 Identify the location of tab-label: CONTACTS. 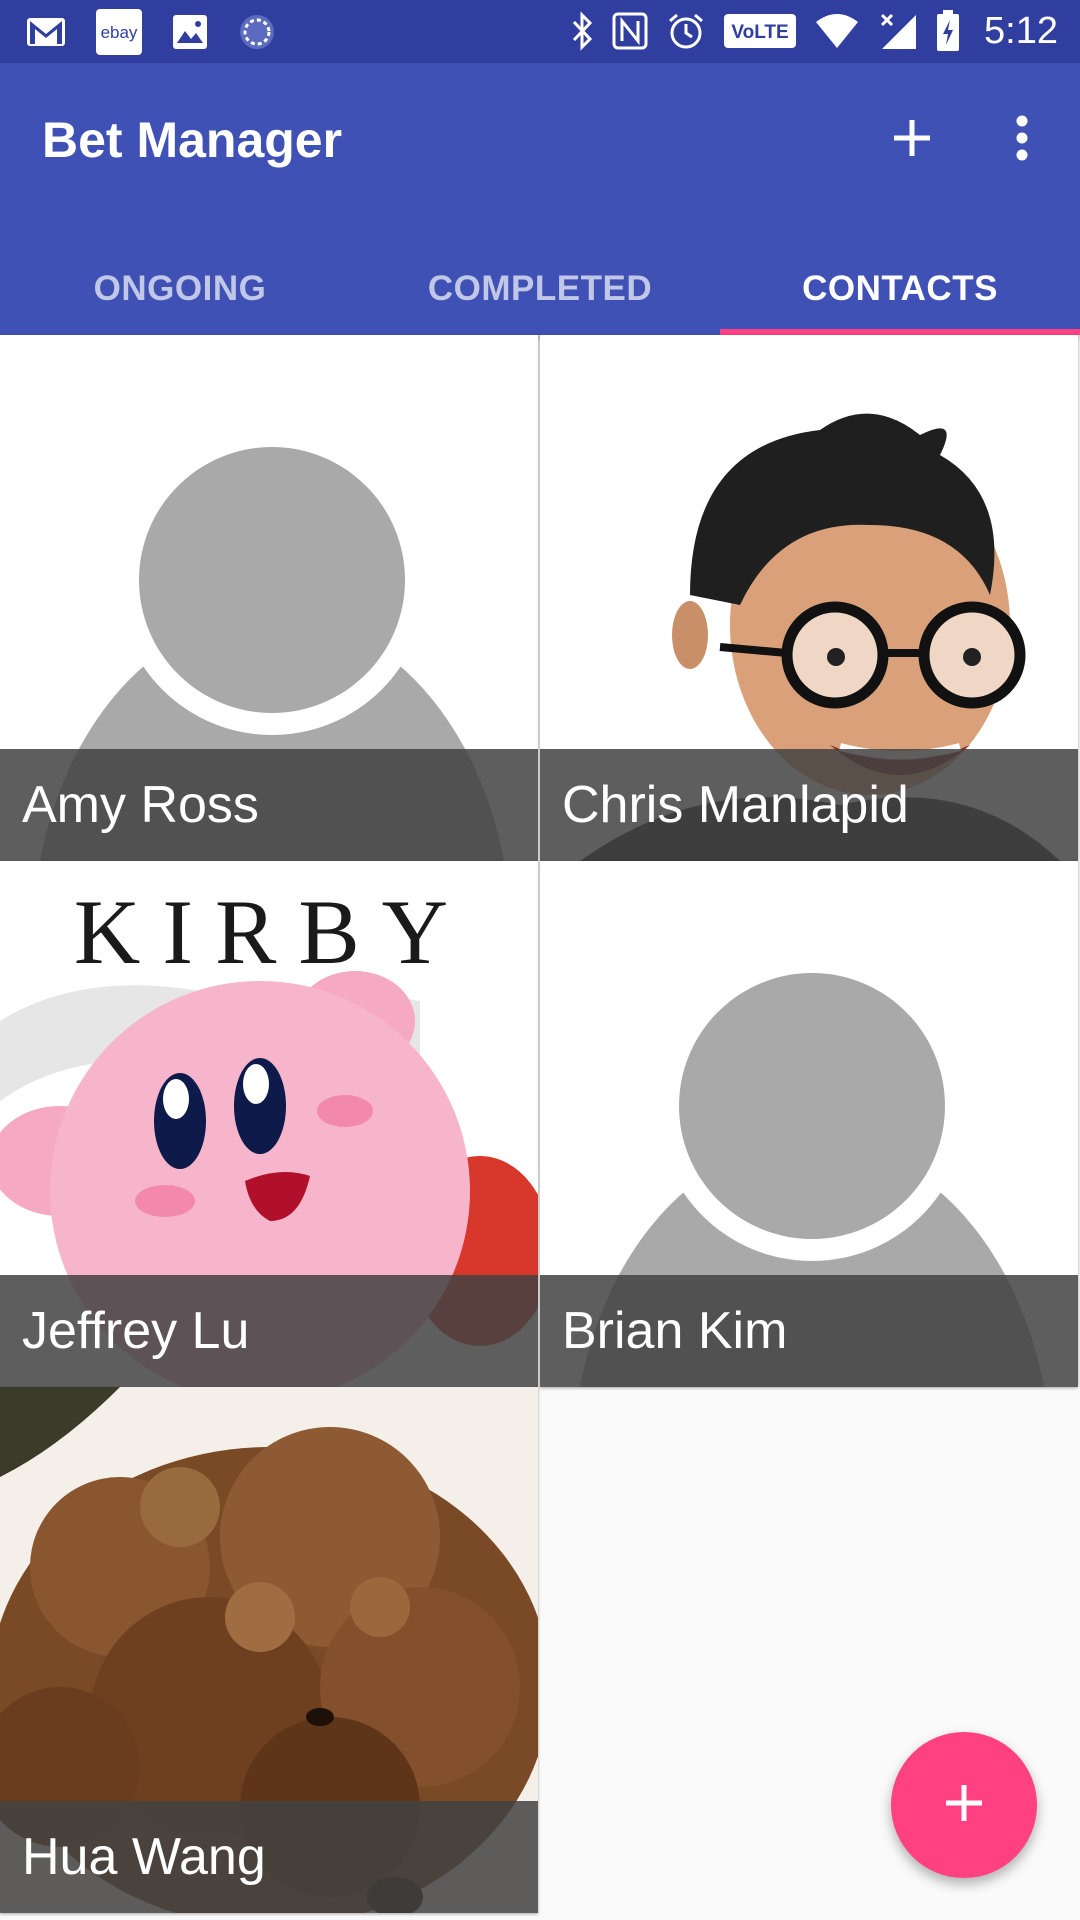
(900, 288).